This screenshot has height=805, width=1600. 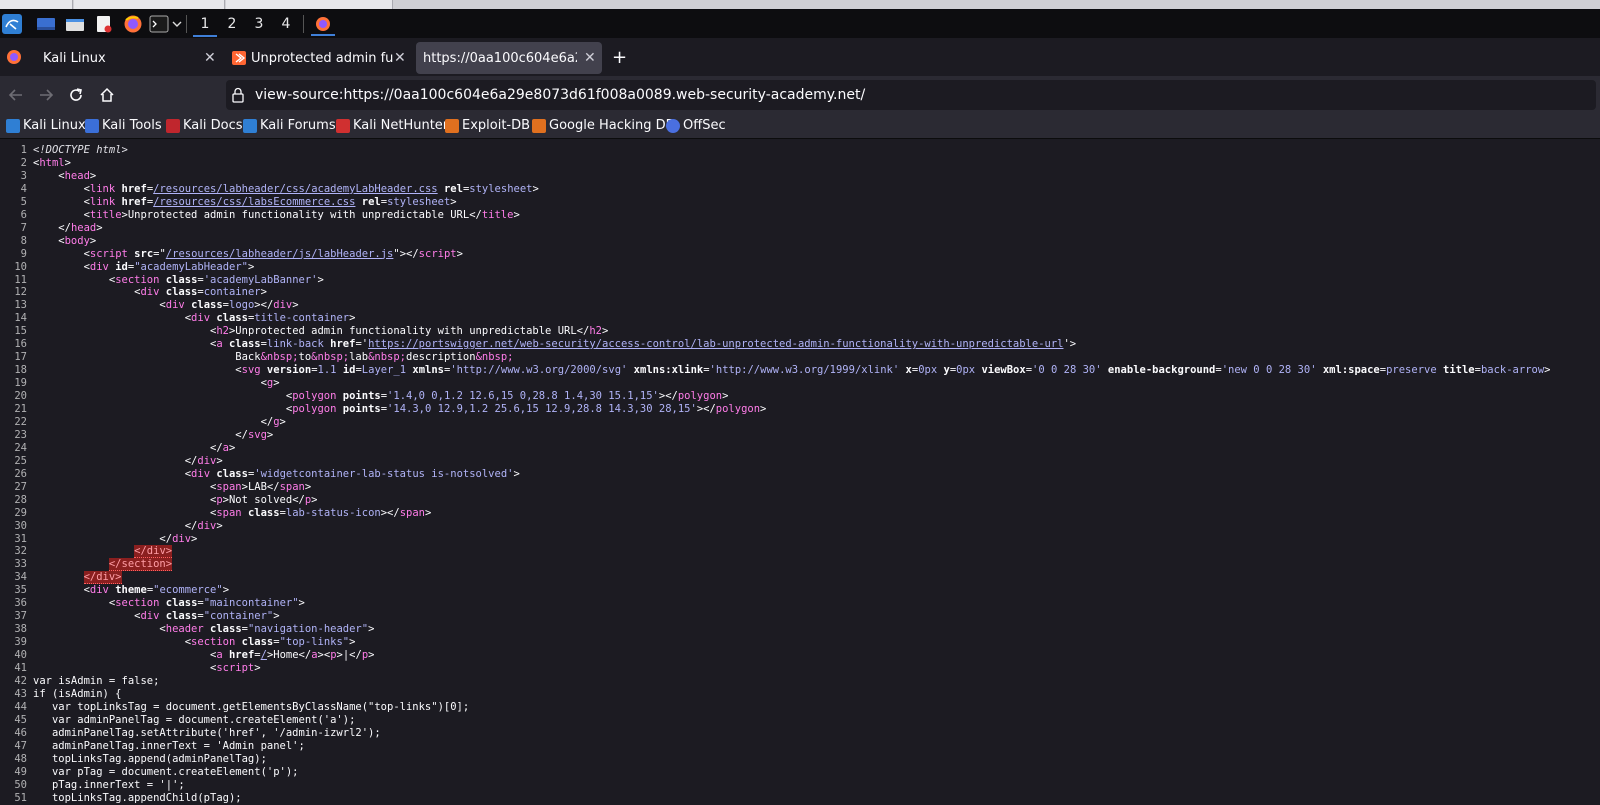 What do you see at coordinates (46, 95) in the screenshot?
I see `forward-arrow-icon` at bounding box center [46, 95].